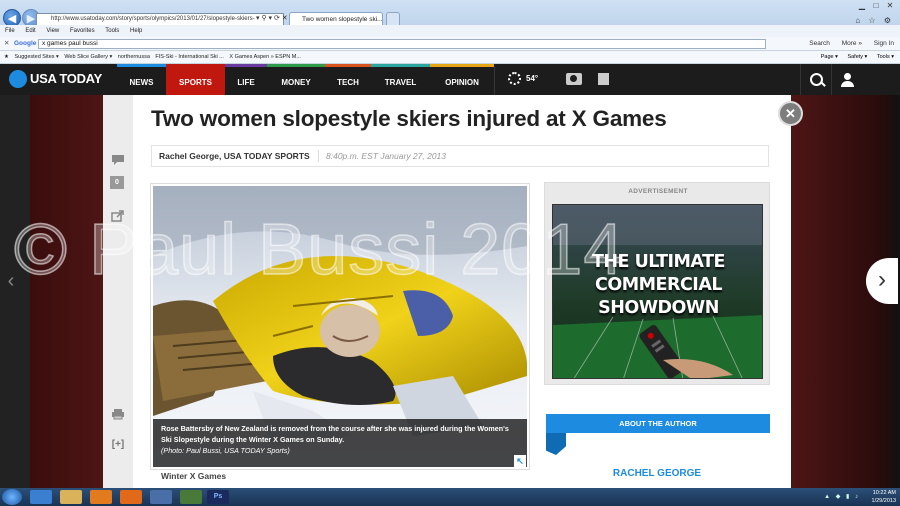  I want to click on window-controls: ▁ □ ✕, so click(876, 7).